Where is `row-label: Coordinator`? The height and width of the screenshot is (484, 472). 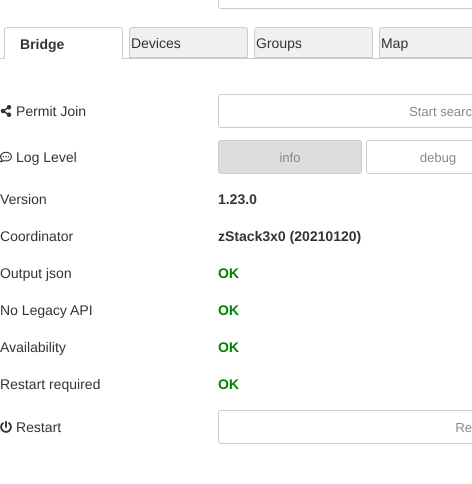 row-label: Coordinator is located at coordinates (37, 236).